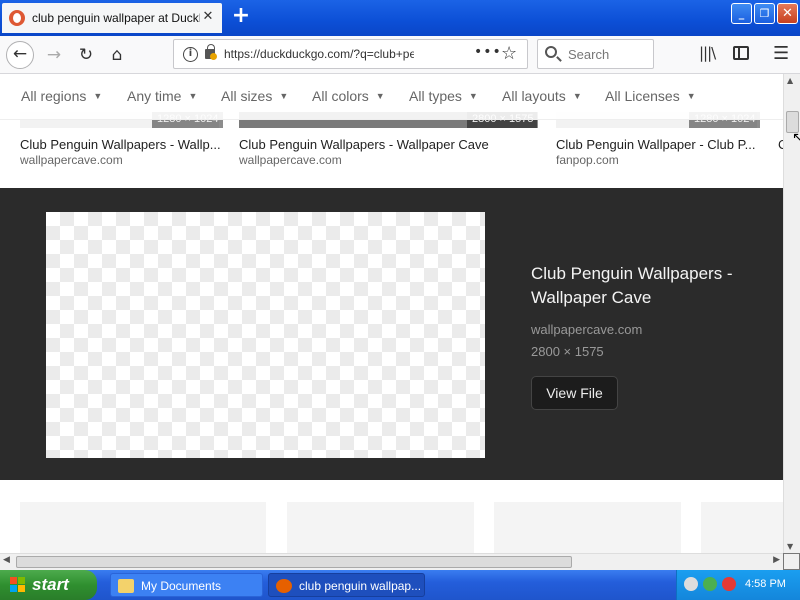 The height and width of the screenshot is (600, 800). I want to click on detail-title: Club Penguin Wallpapers - Wallpaper Cave, so click(646, 286).